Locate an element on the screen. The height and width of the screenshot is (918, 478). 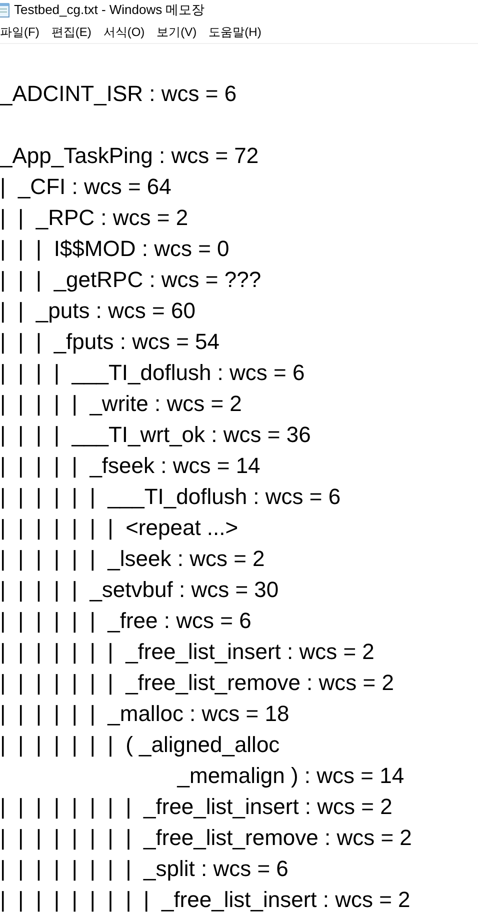
text-line: | | | | ___TI_wrt_ok : wcs = 36 is located at coordinates (155, 435).